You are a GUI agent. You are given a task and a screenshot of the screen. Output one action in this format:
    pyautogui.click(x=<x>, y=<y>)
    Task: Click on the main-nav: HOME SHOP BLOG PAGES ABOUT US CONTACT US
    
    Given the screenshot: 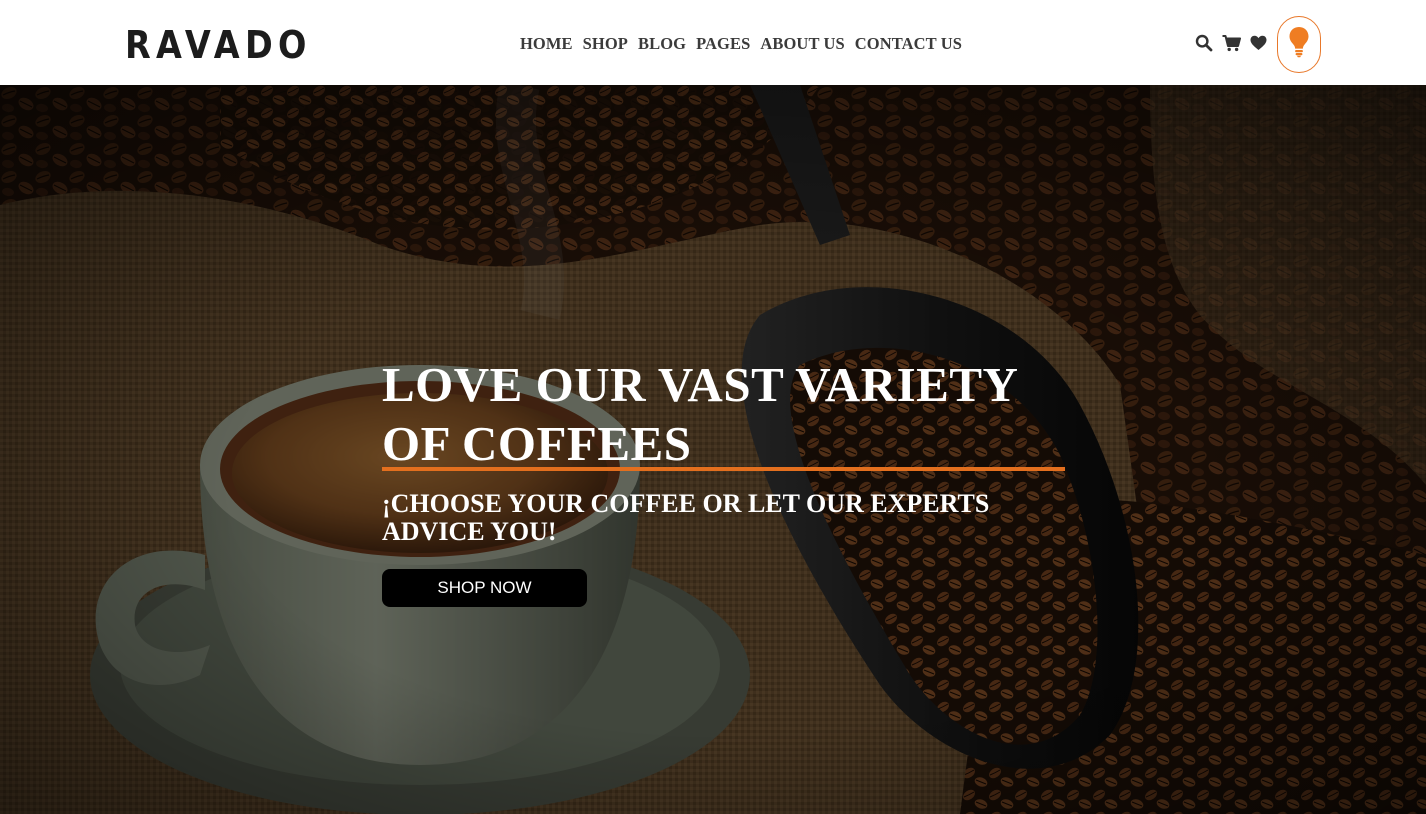 What is the action you would take?
    pyautogui.click(x=746, y=44)
    